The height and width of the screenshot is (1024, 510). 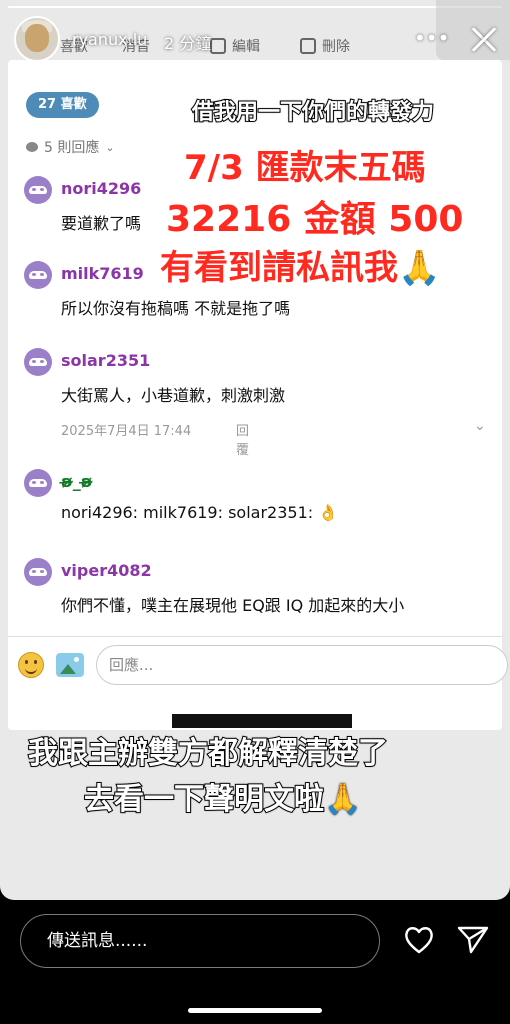 I want to click on story-progress-fill, so click(x=255, y=7).